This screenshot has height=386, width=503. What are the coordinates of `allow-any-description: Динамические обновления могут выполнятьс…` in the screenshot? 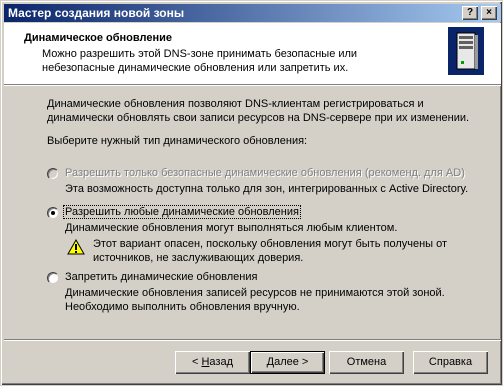 It's located at (231, 228).